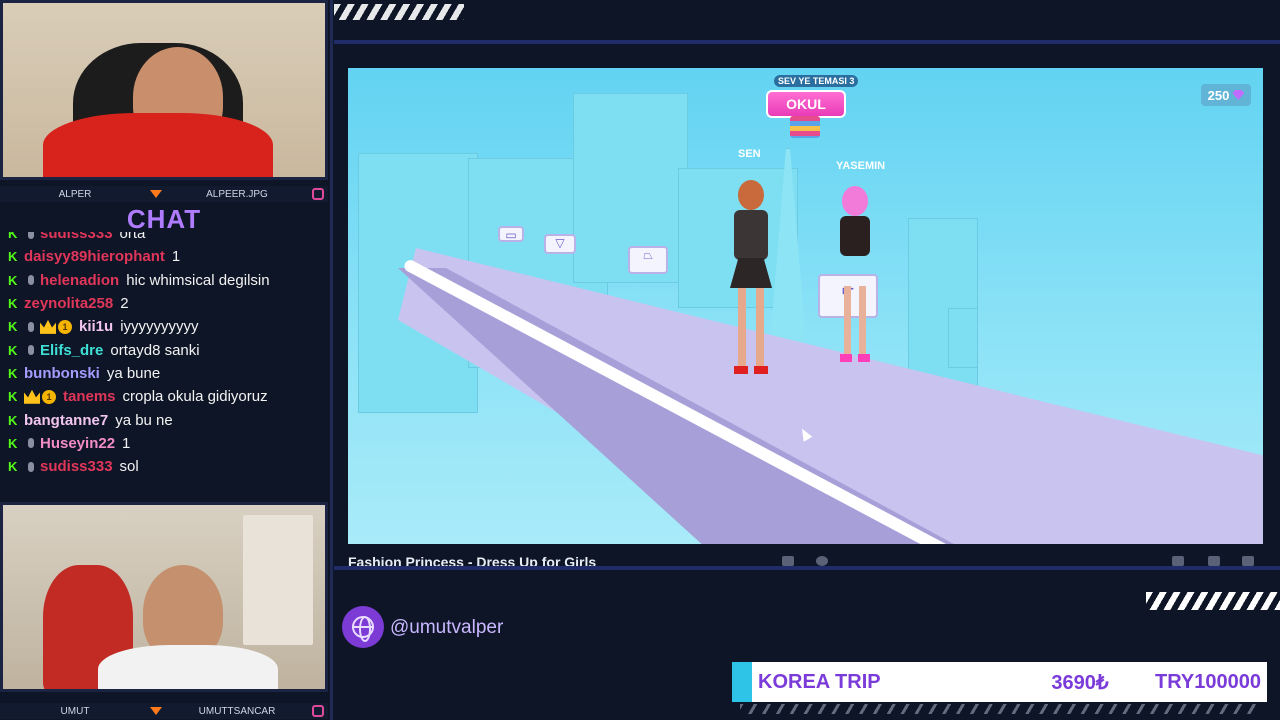  I want to click on event-theme-badge: OKUL, so click(806, 104).